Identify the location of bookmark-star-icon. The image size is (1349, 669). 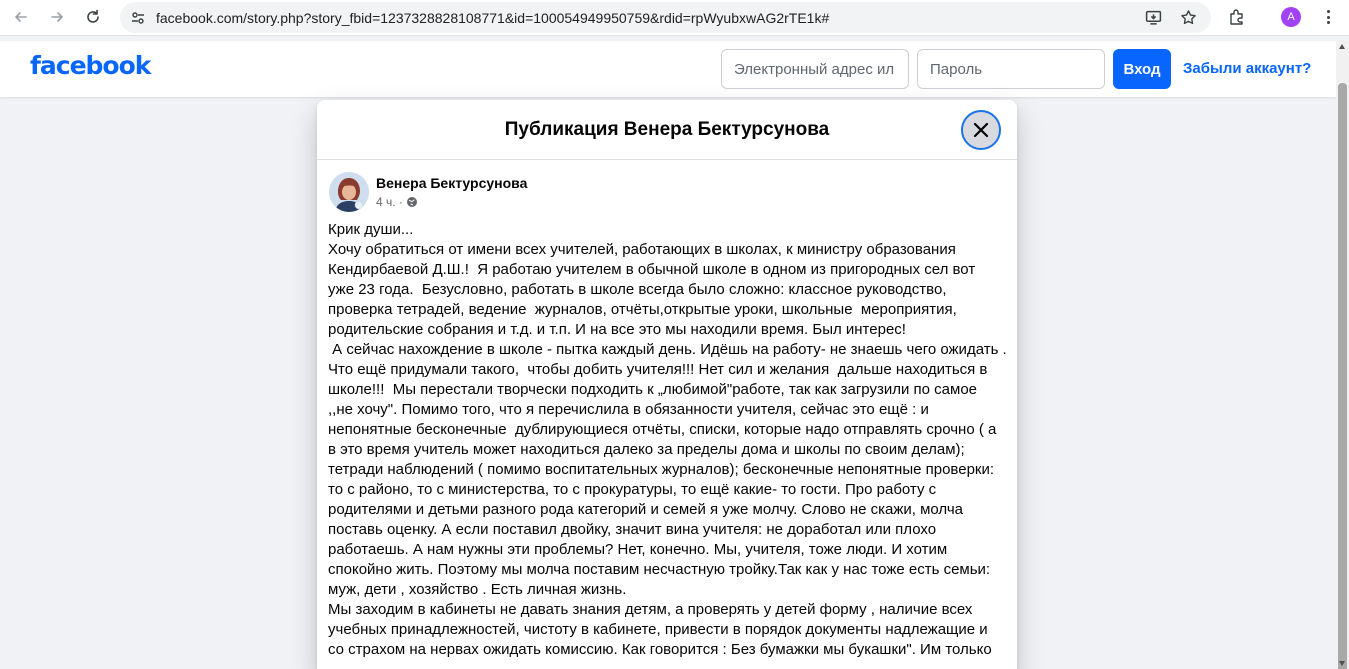
(1188, 17).